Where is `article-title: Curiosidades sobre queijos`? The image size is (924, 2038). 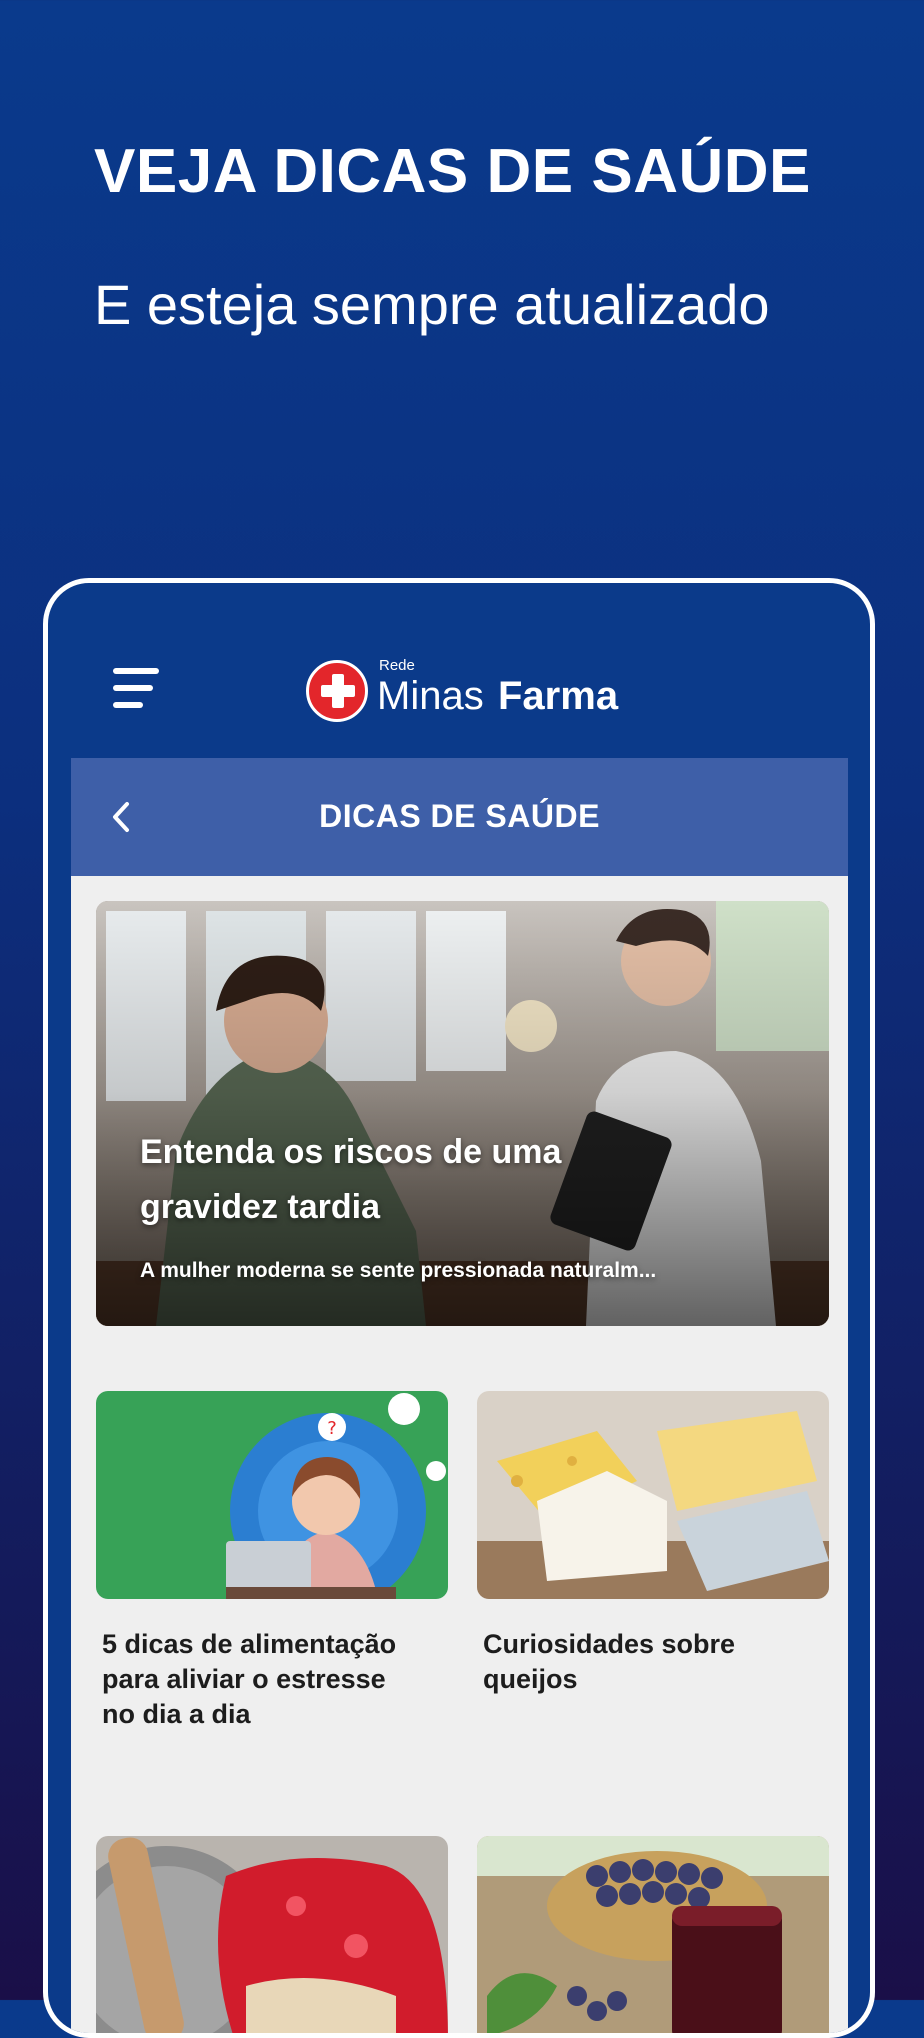
article-title: Curiosidades sobre queijos is located at coordinates (609, 1661).